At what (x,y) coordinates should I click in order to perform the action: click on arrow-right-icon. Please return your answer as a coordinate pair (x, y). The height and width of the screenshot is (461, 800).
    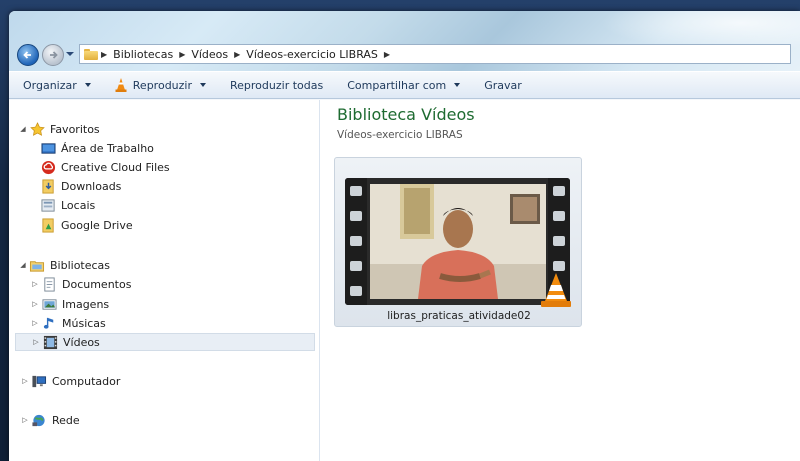
    Looking at the image, I should click on (54, 55).